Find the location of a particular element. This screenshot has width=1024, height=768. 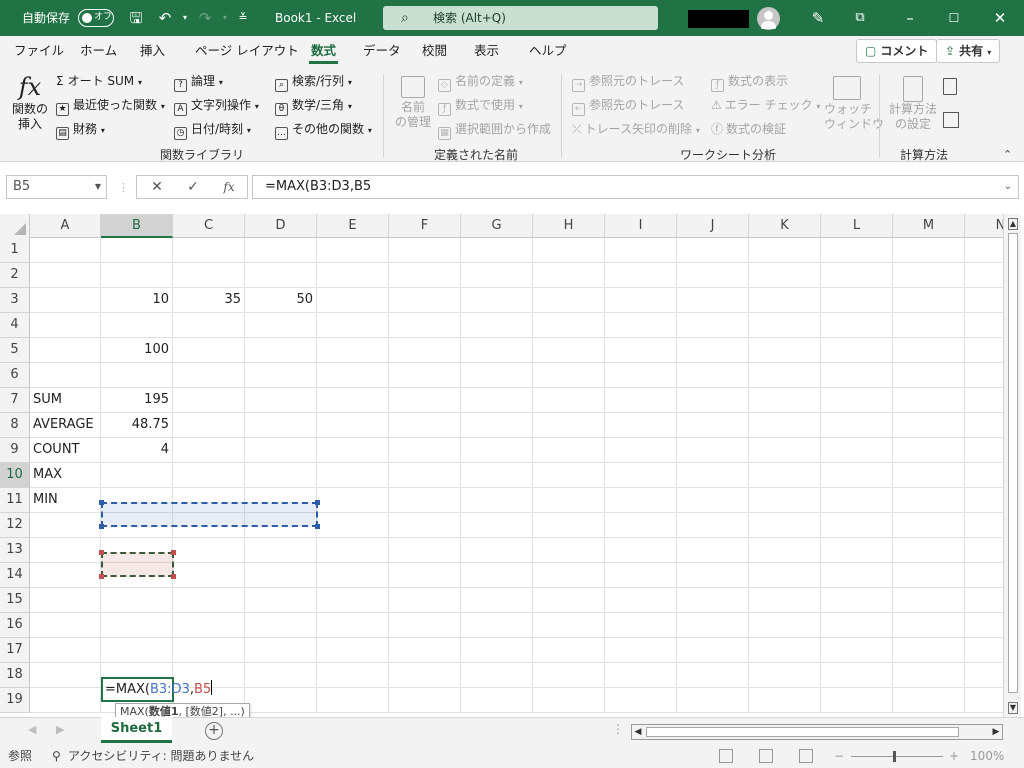

cell-l1 is located at coordinates (857, 250).